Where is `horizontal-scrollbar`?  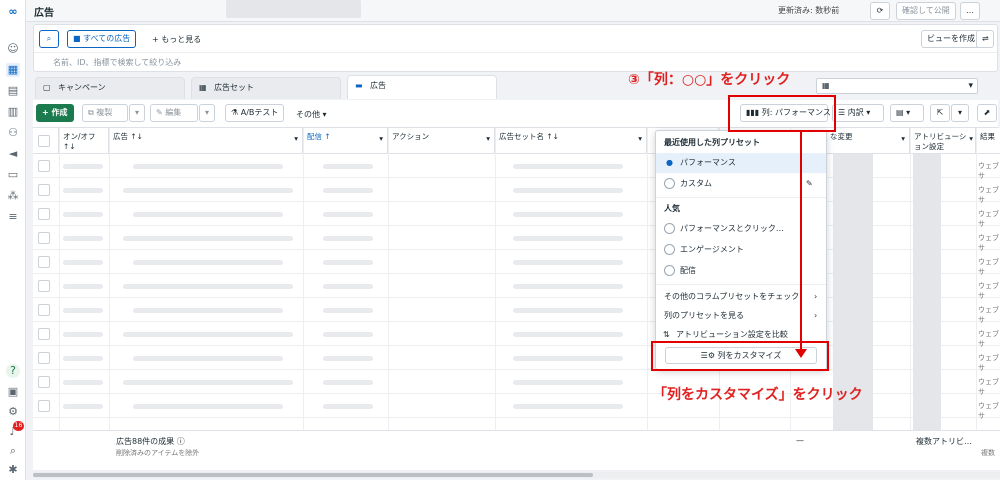
horizontal-scrollbar is located at coordinates (516, 475).